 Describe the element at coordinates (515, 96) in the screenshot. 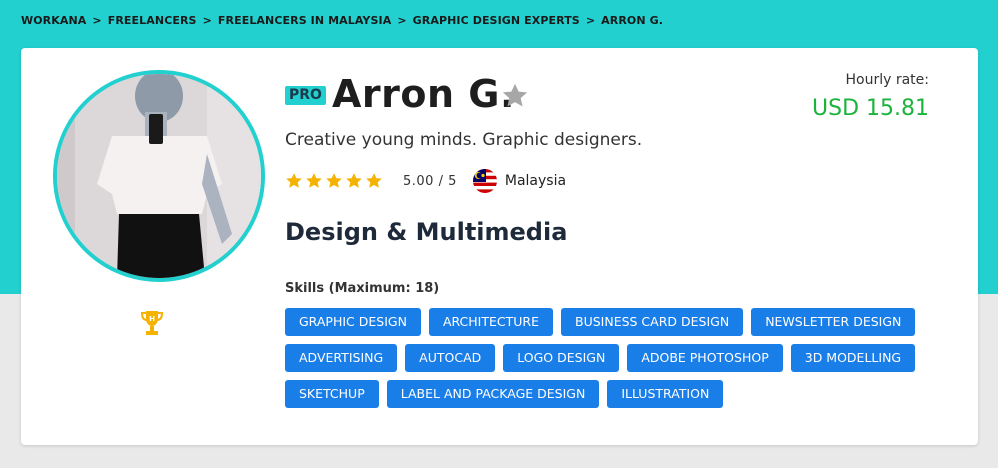

I see `favorite-star-icon` at that location.